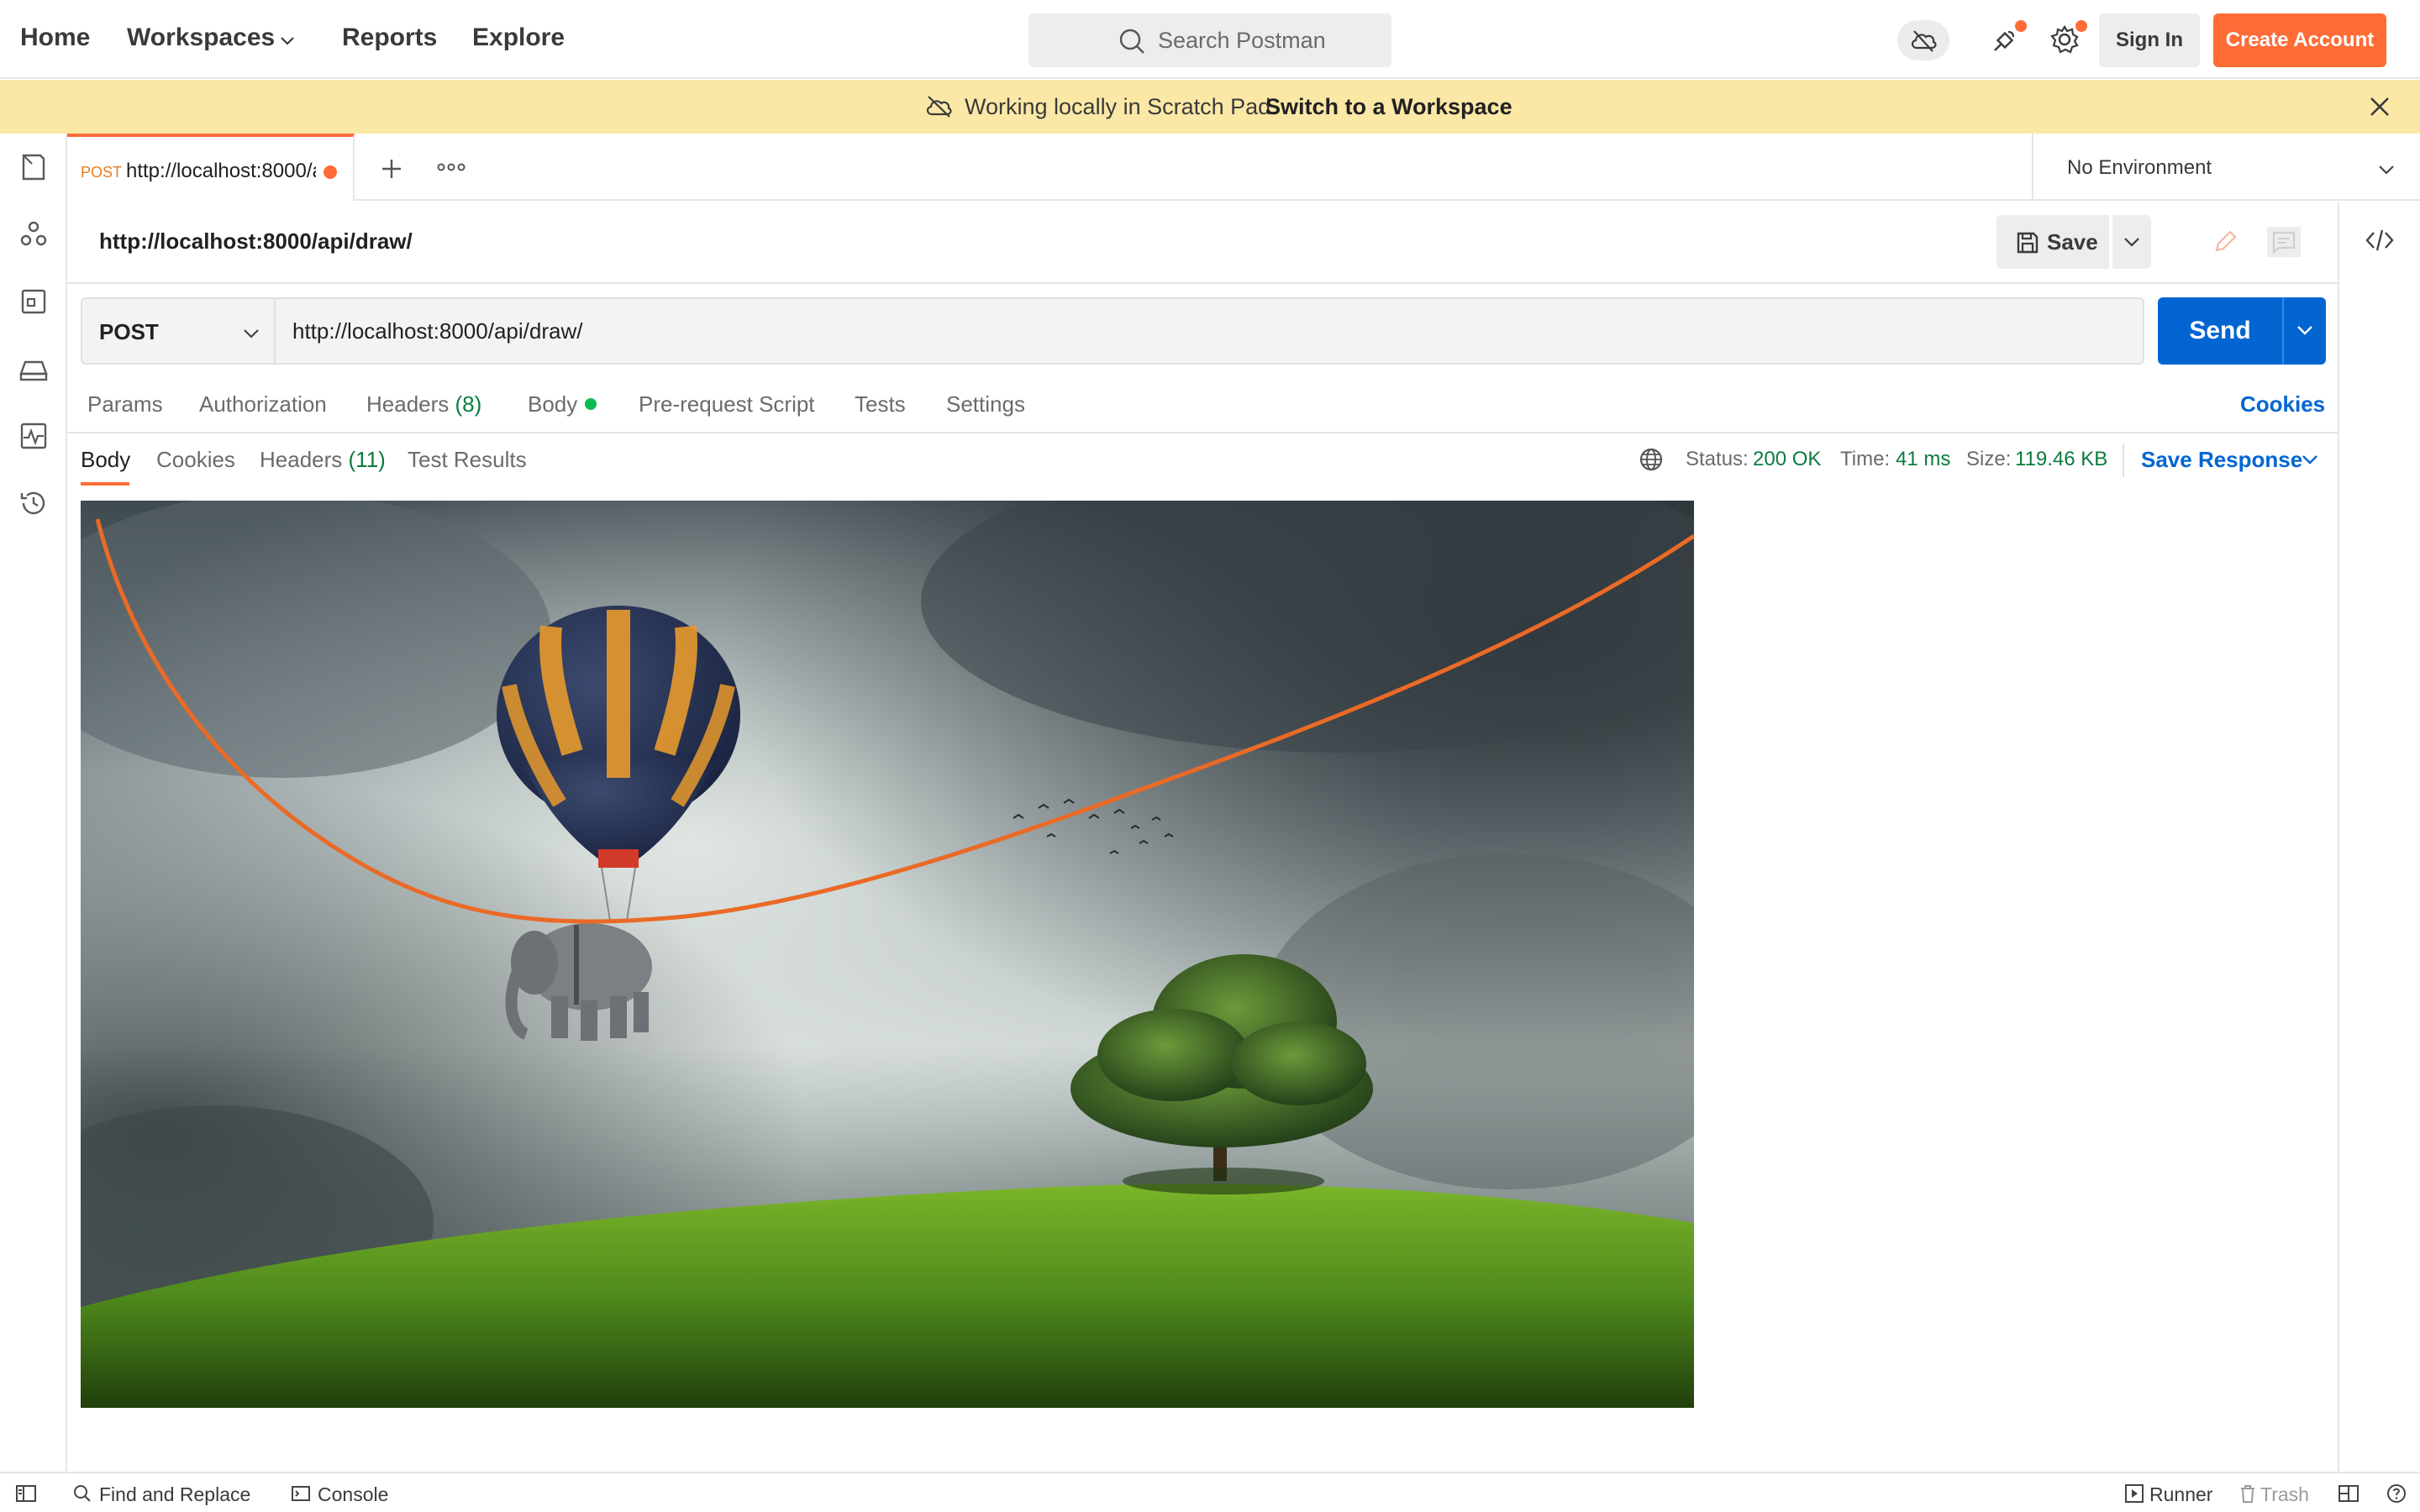 The image size is (2420, 1512). I want to click on search-box: Search Postman, so click(1210, 40).